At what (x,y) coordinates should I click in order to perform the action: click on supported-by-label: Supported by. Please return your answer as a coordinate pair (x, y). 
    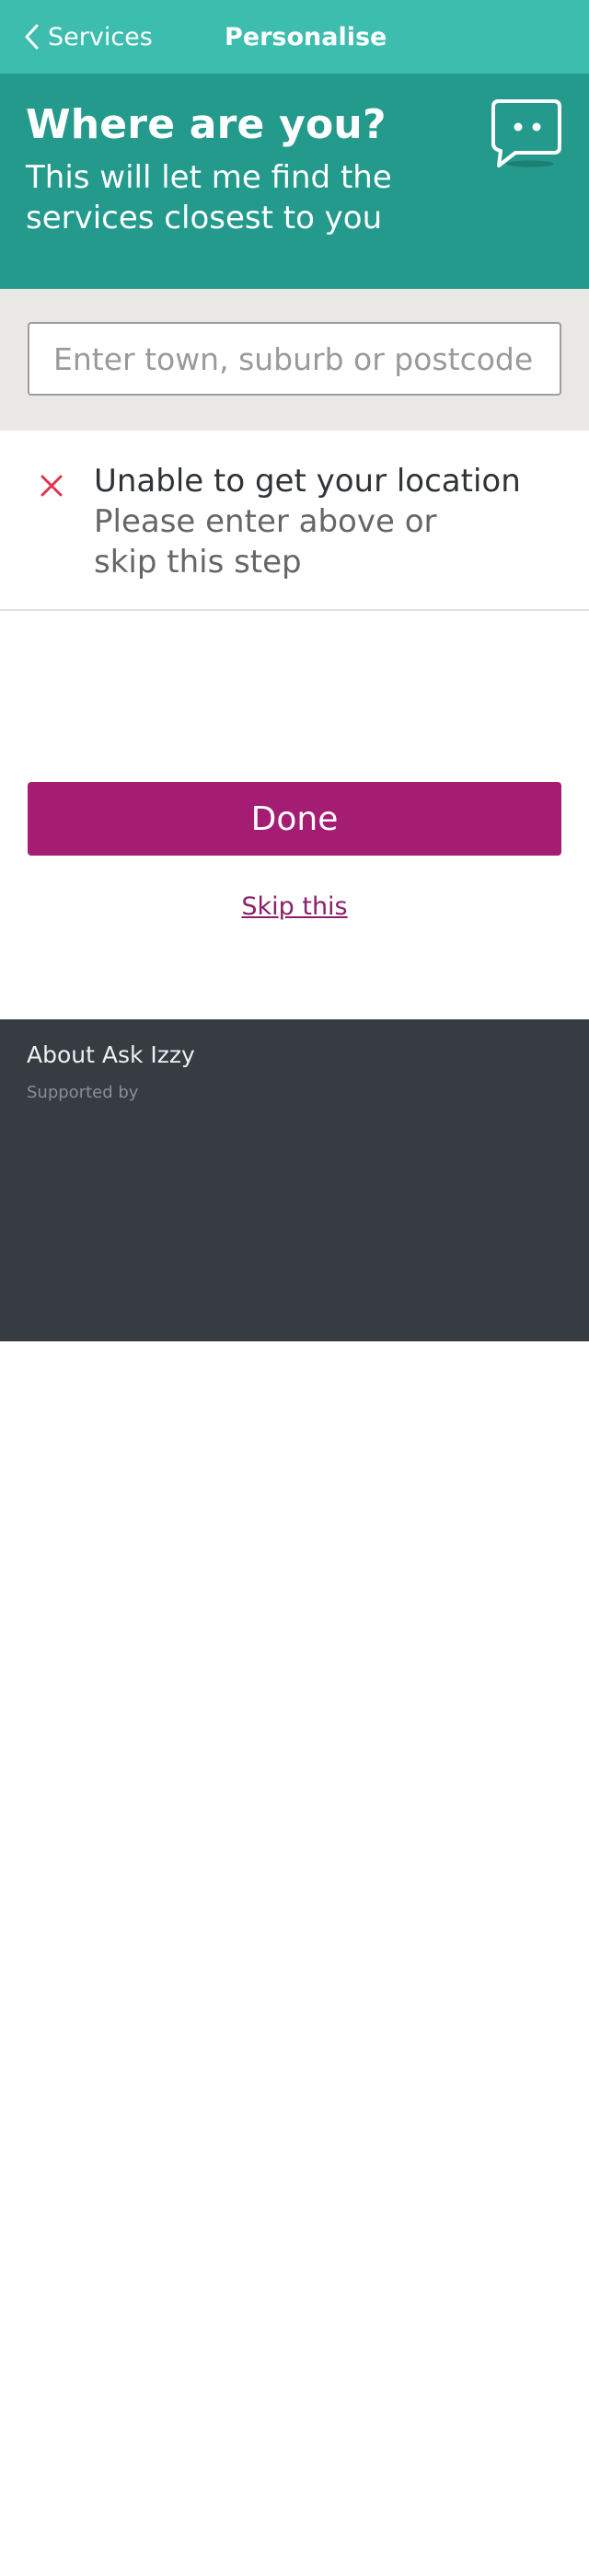
    Looking at the image, I should click on (83, 1092).